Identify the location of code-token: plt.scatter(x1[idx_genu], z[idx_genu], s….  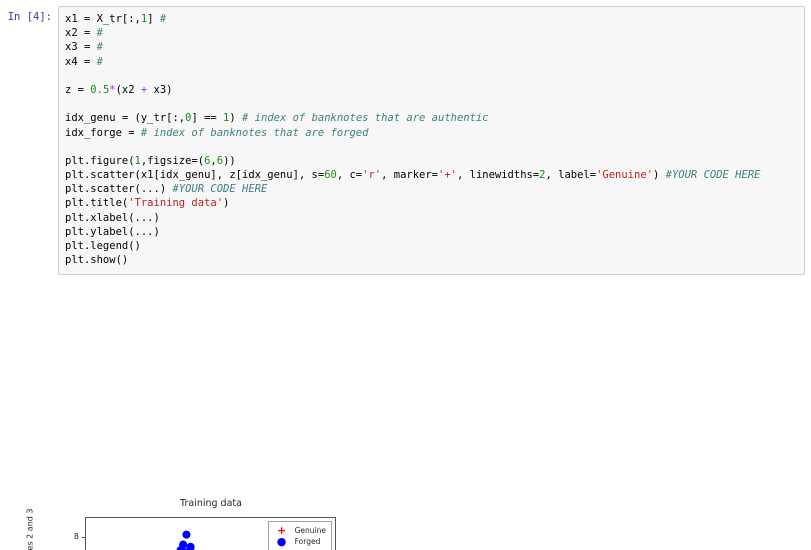
(195, 175).